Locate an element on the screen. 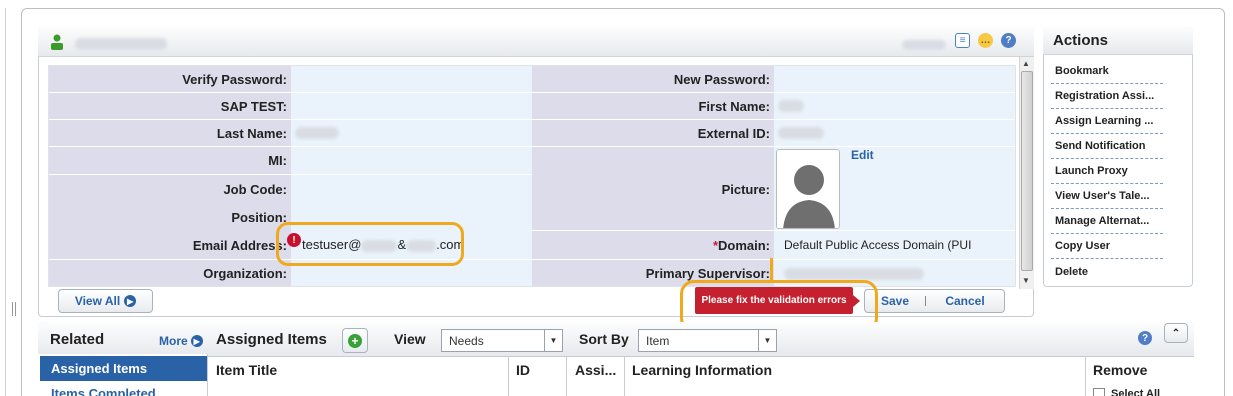 The height and width of the screenshot is (396, 1233). external-id-value is located at coordinates (894, 133).